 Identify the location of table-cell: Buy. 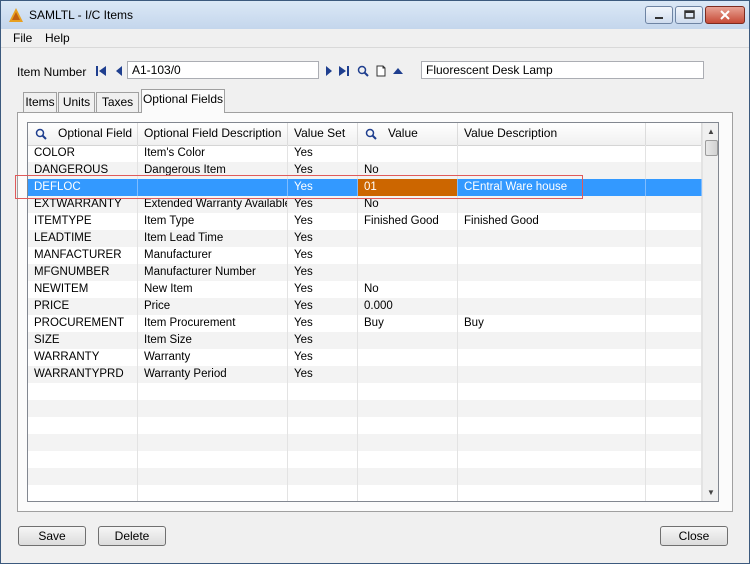
(552, 323).